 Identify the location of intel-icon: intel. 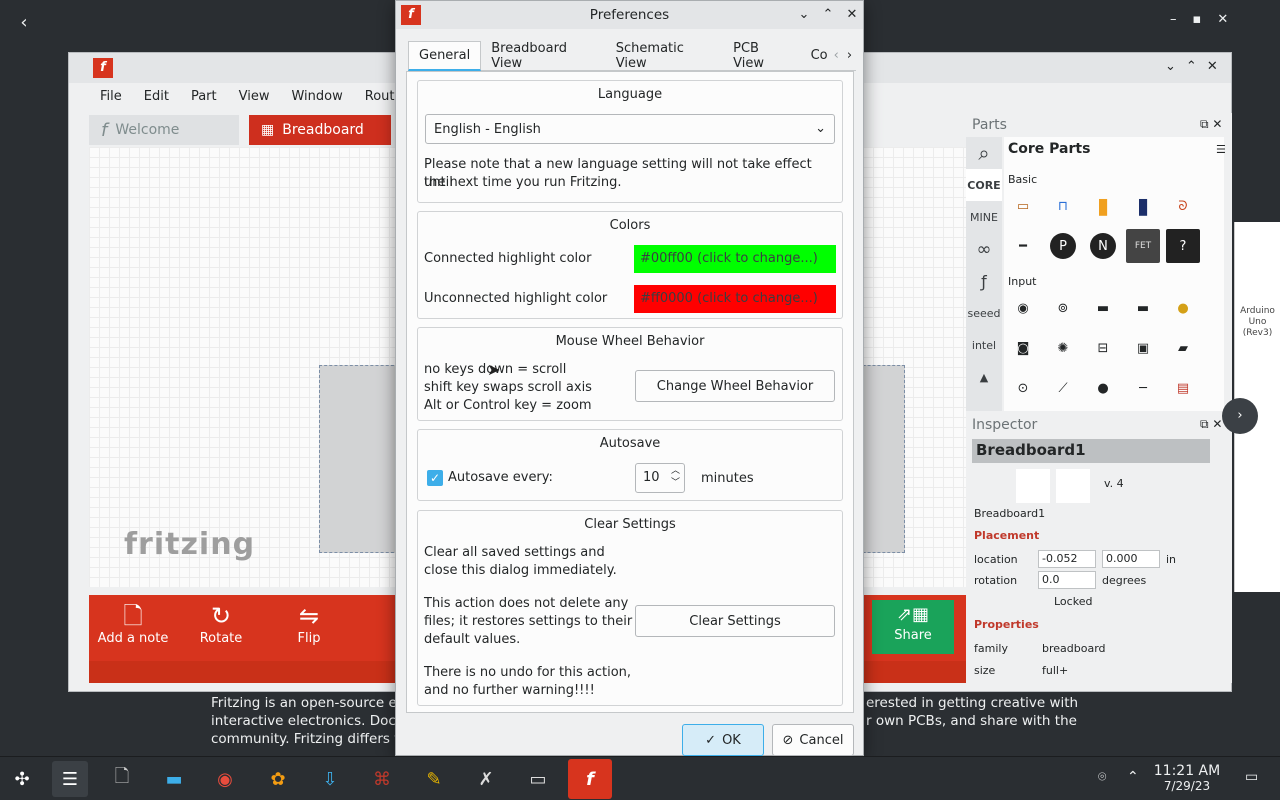
(984, 345).